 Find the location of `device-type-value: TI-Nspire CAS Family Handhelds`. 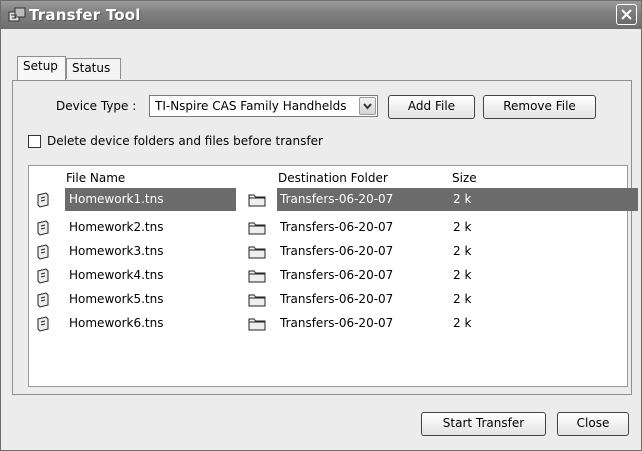

device-type-value: TI-Nspire CAS Family Handhelds is located at coordinates (251, 106).